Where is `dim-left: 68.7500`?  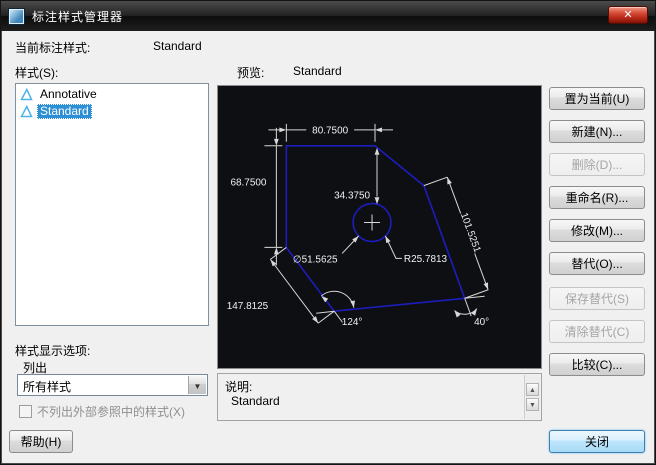
dim-left: 68.7500 is located at coordinates (248, 183).